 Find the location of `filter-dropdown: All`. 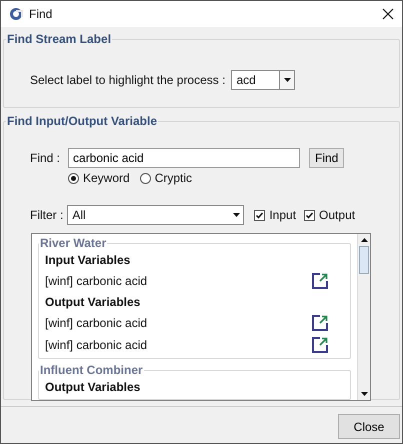

filter-dropdown: All is located at coordinates (155, 215).